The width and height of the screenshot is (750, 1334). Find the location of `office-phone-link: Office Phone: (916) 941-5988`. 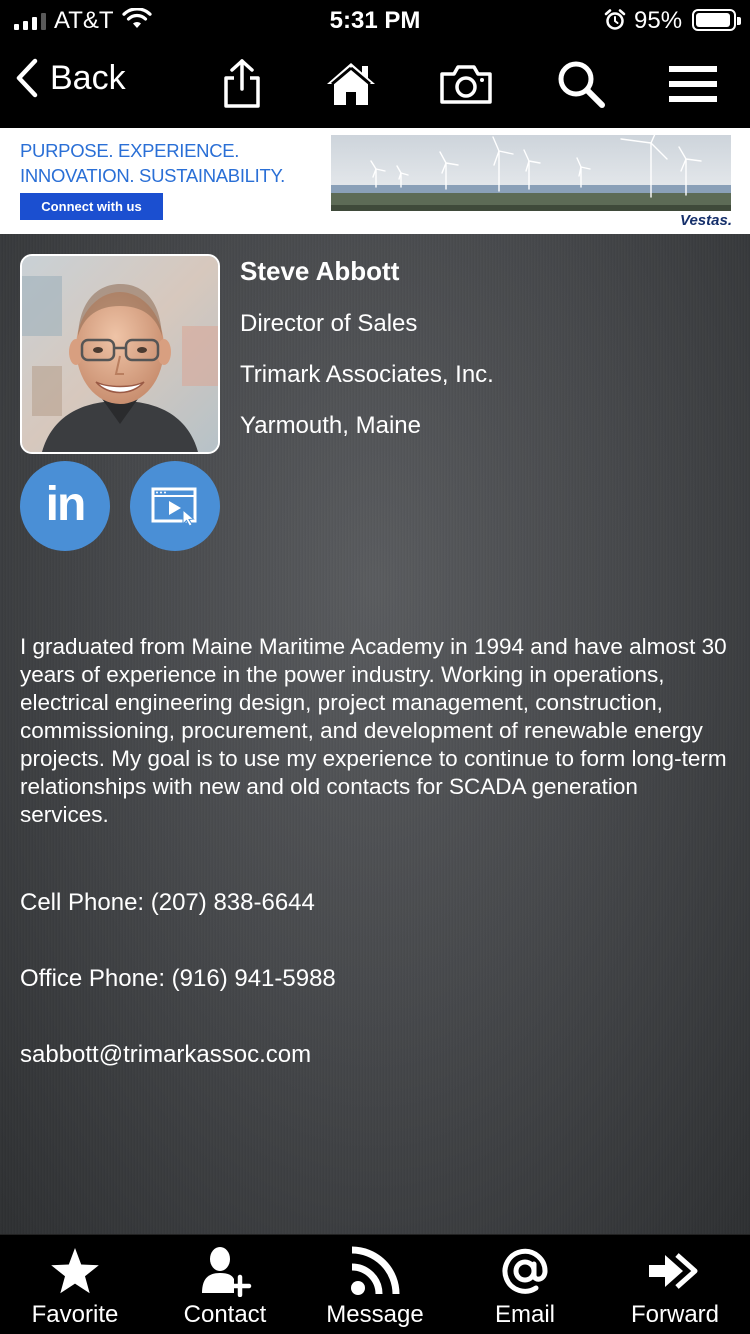

office-phone-link: Office Phone: (916) 941-5988 is located at coordinates (178, 979).